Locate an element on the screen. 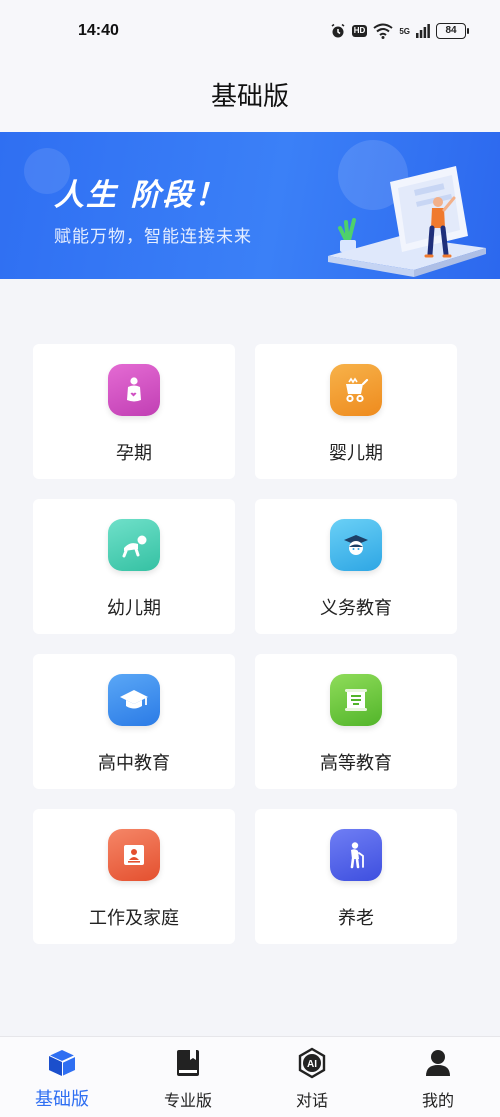 This screenshot has width=500, height=1117. page-title: 基础版 is located at coordinates (249, 97).